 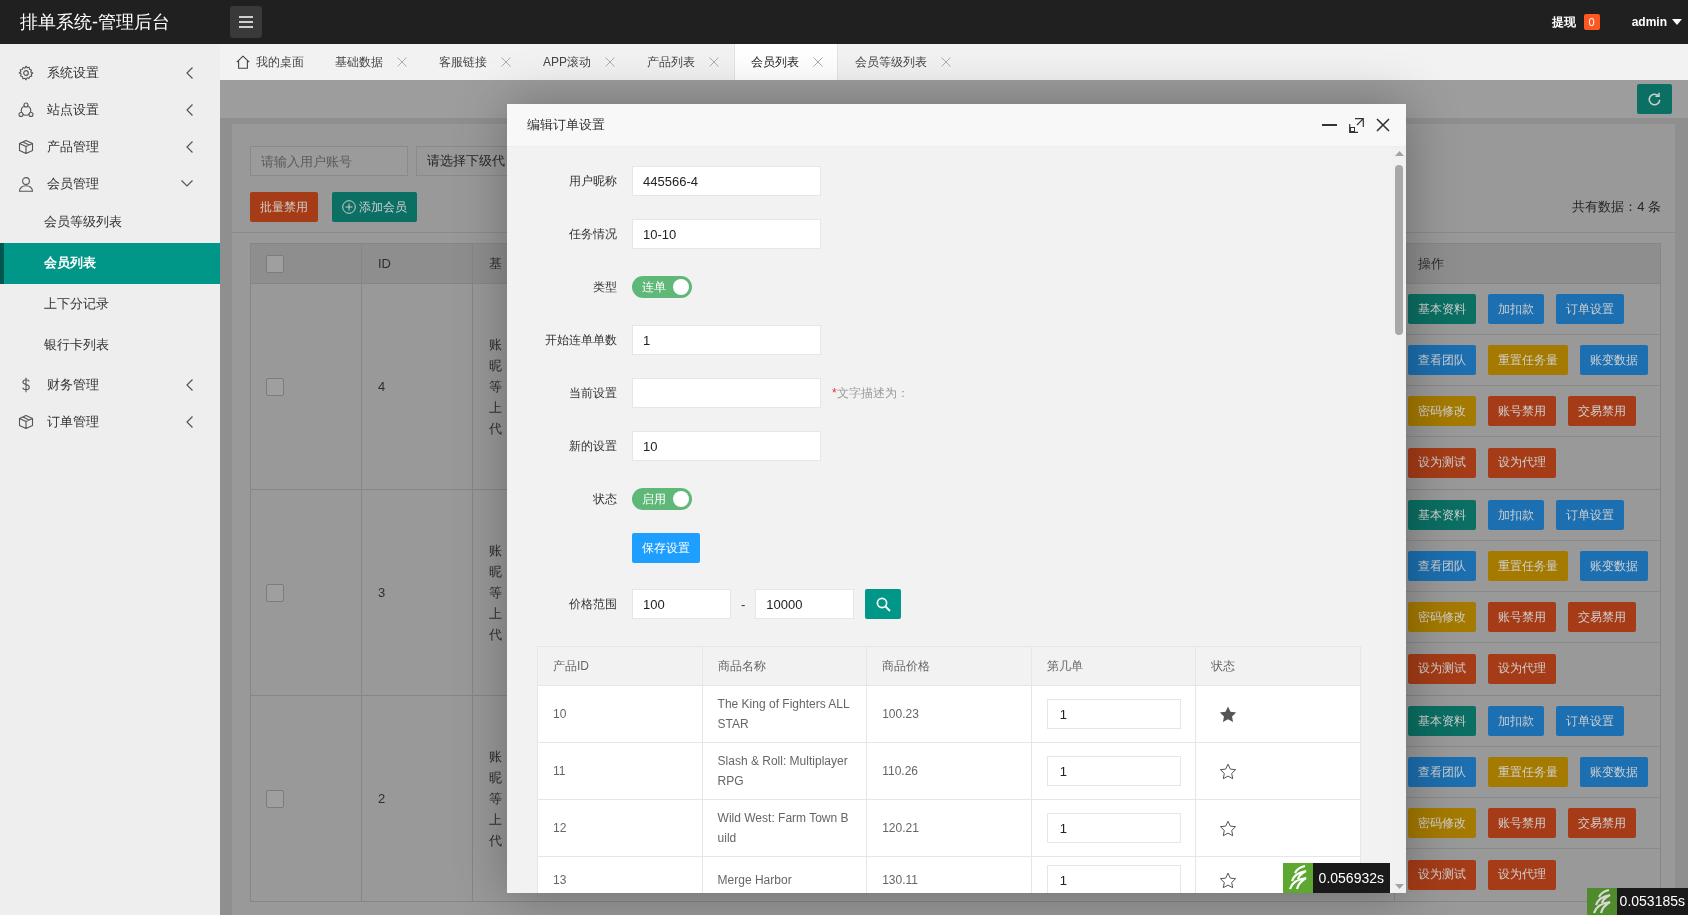 I want to click on toolbar-button: 批量禁用, so click(x=284, y=207).